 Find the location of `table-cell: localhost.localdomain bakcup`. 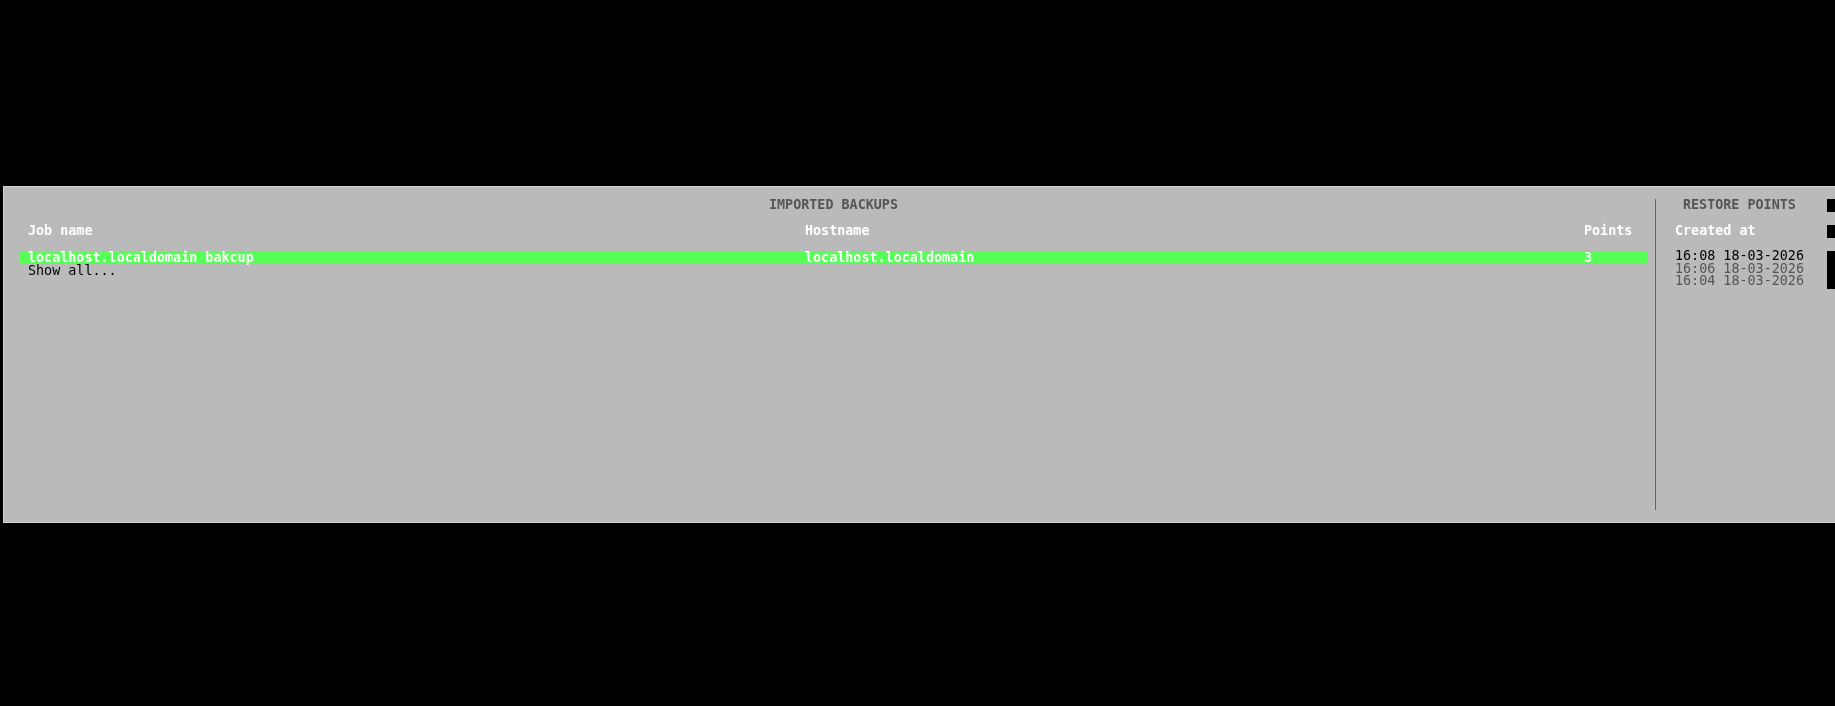

table-cell: localhost.localdomain bakcup is located at coordinates (141, 257).